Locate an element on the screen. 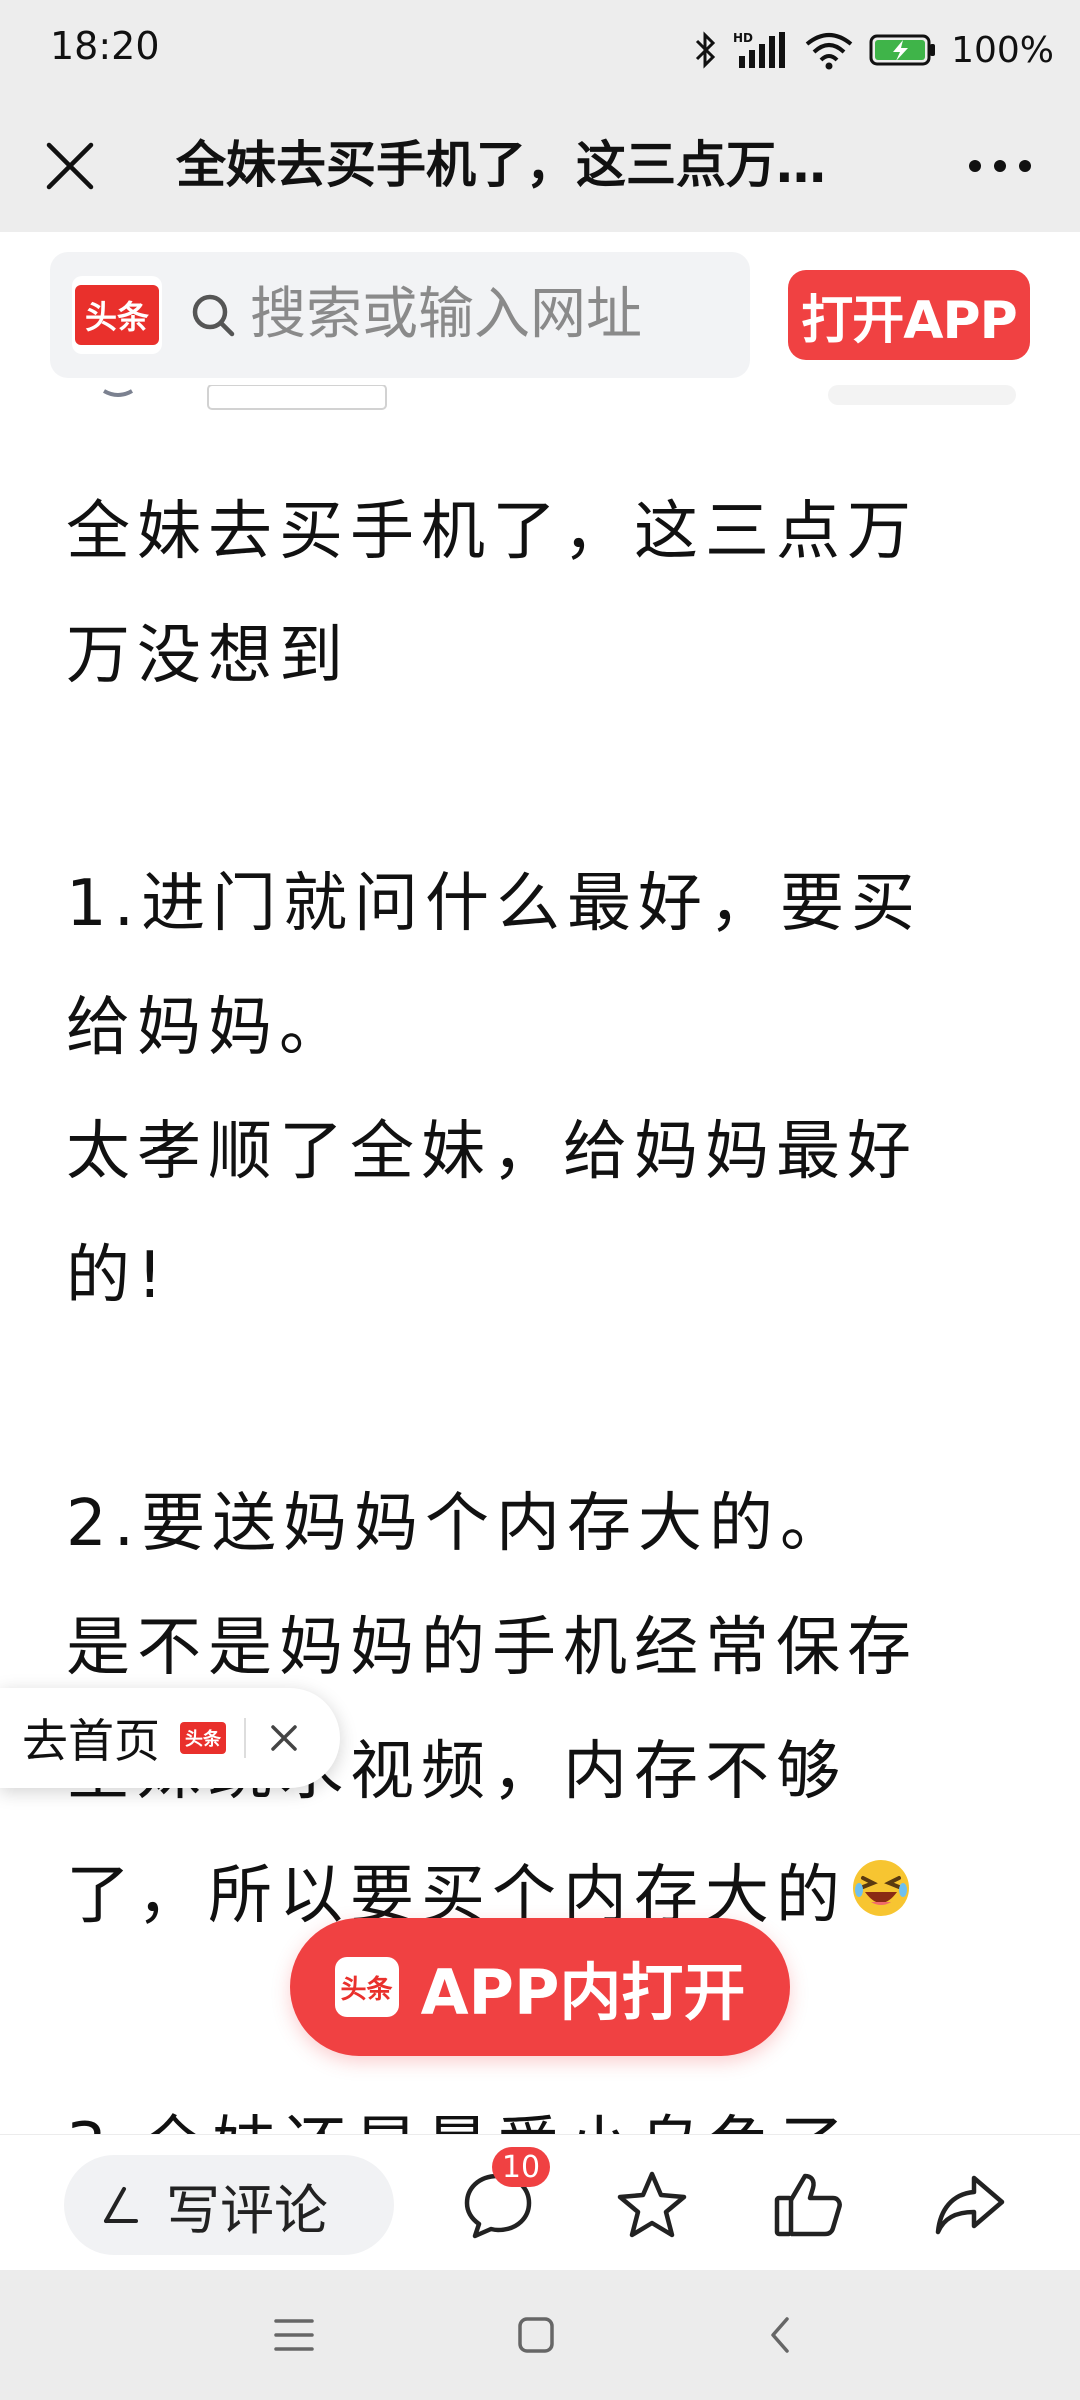 Image resolution: width=1080 pixels, height=2400 pixels. star-icon is located at coordinates (652, 2204).